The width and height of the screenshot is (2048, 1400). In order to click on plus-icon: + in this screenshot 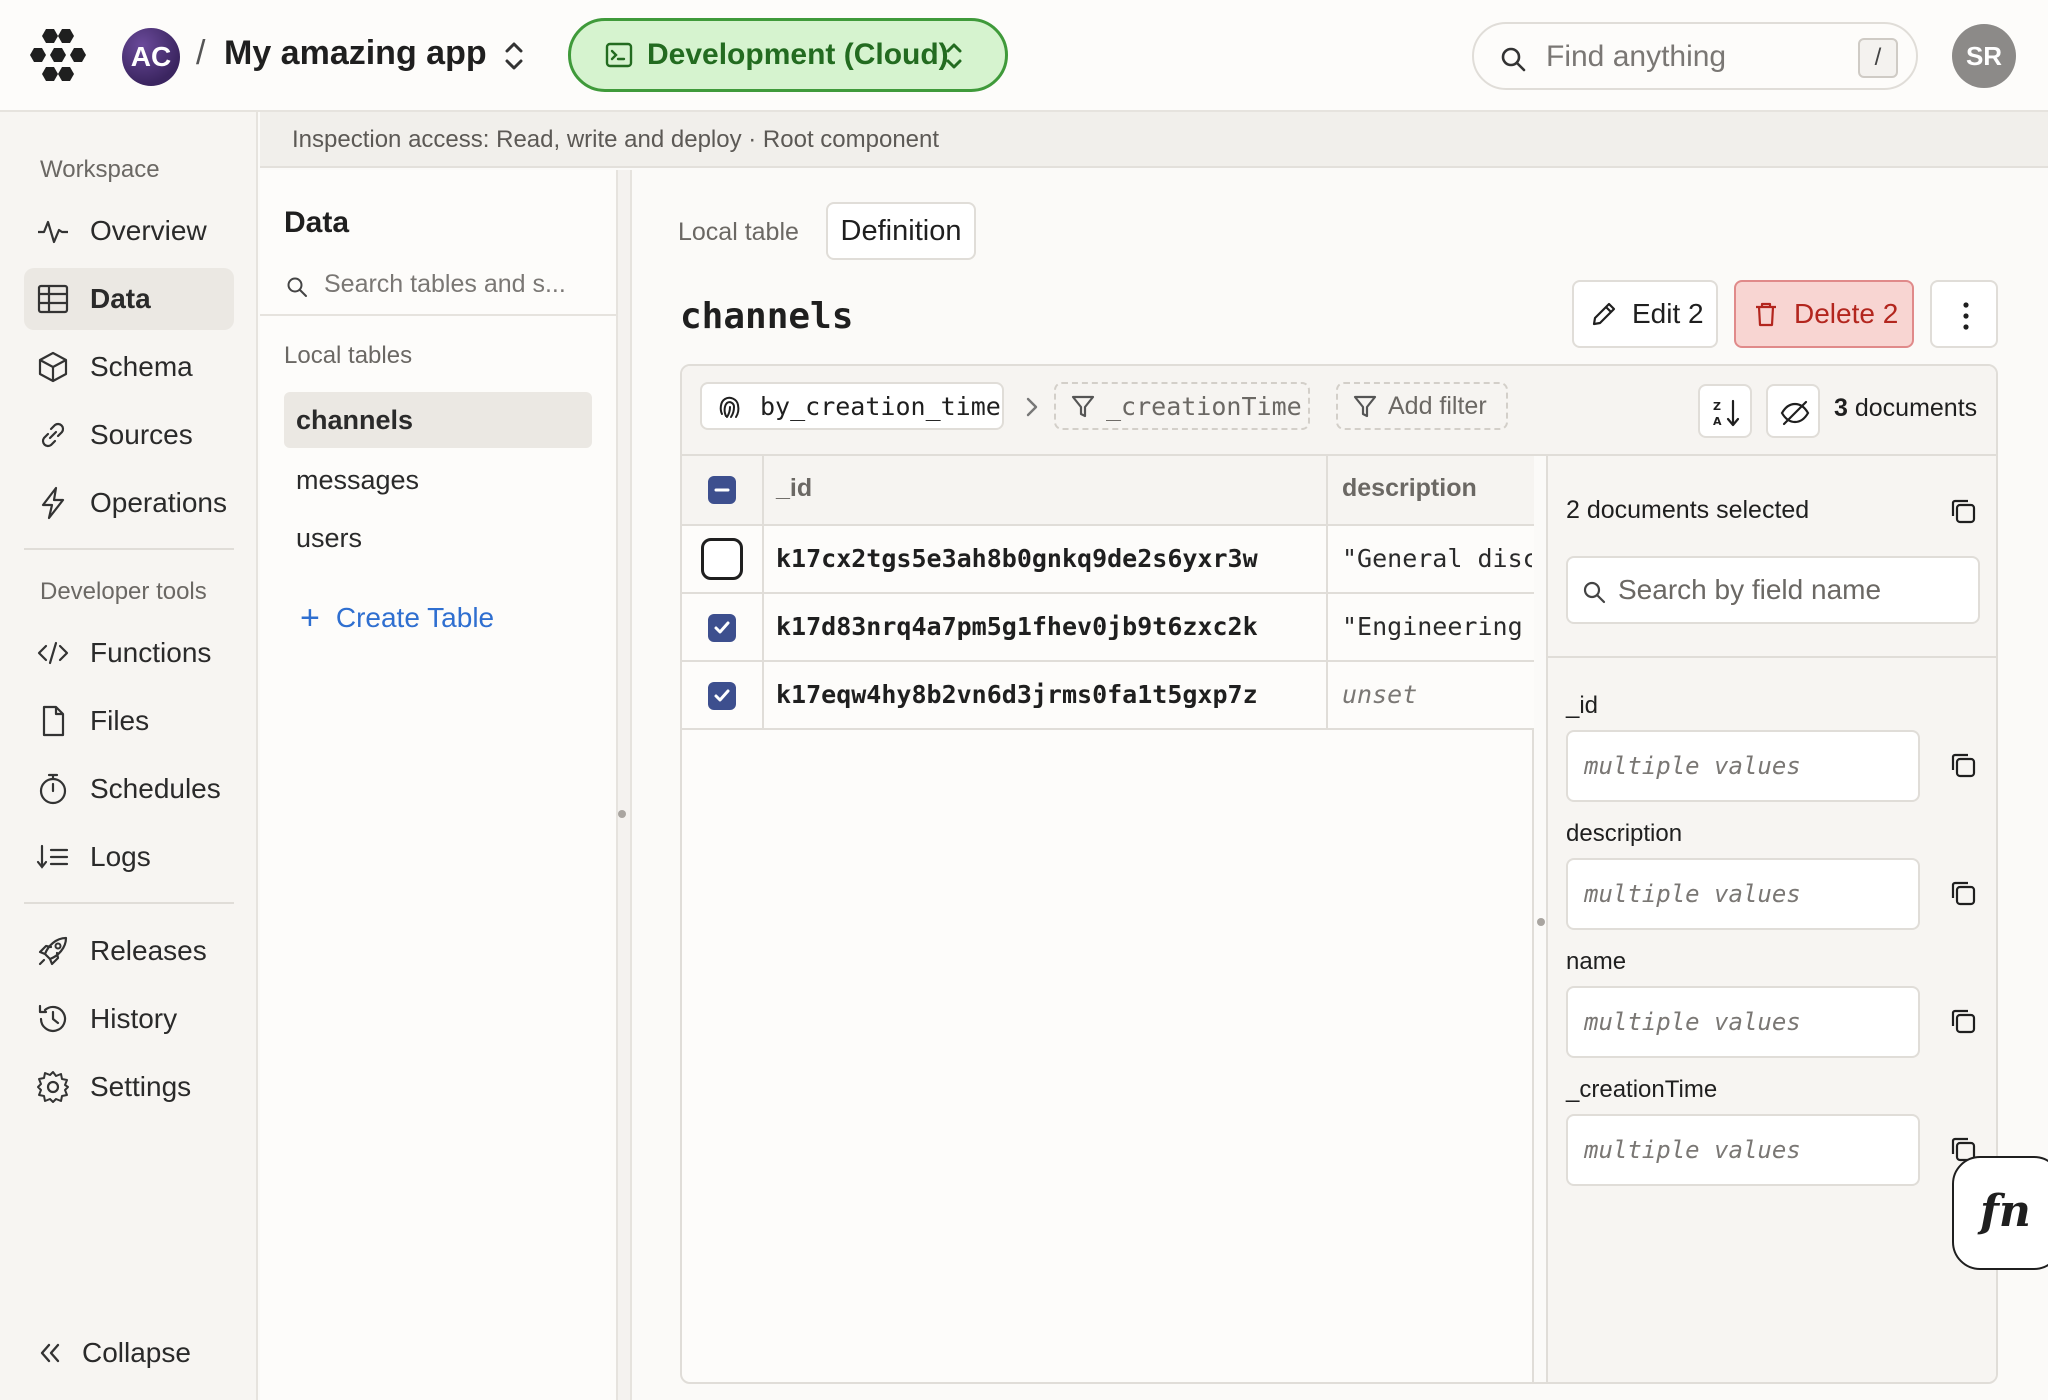, I will do `click(310, 618)`.